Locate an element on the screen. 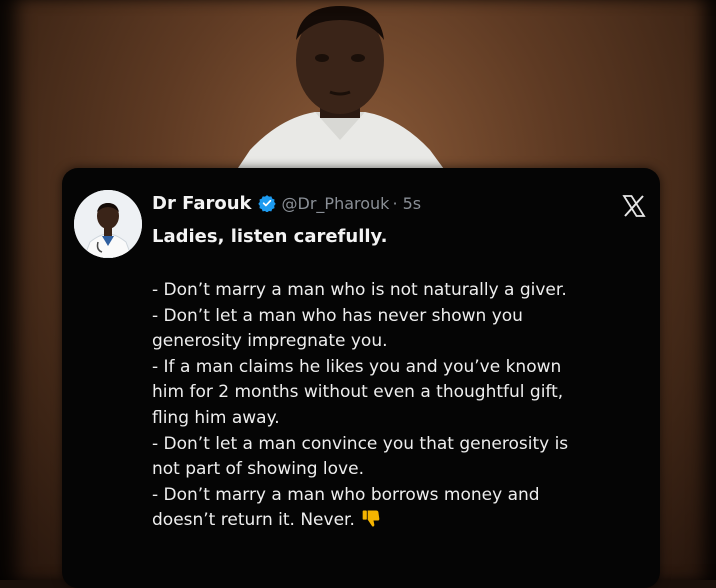  tweet-line-text: doesn’t return it. Never. is located at coordinates (253, 520).